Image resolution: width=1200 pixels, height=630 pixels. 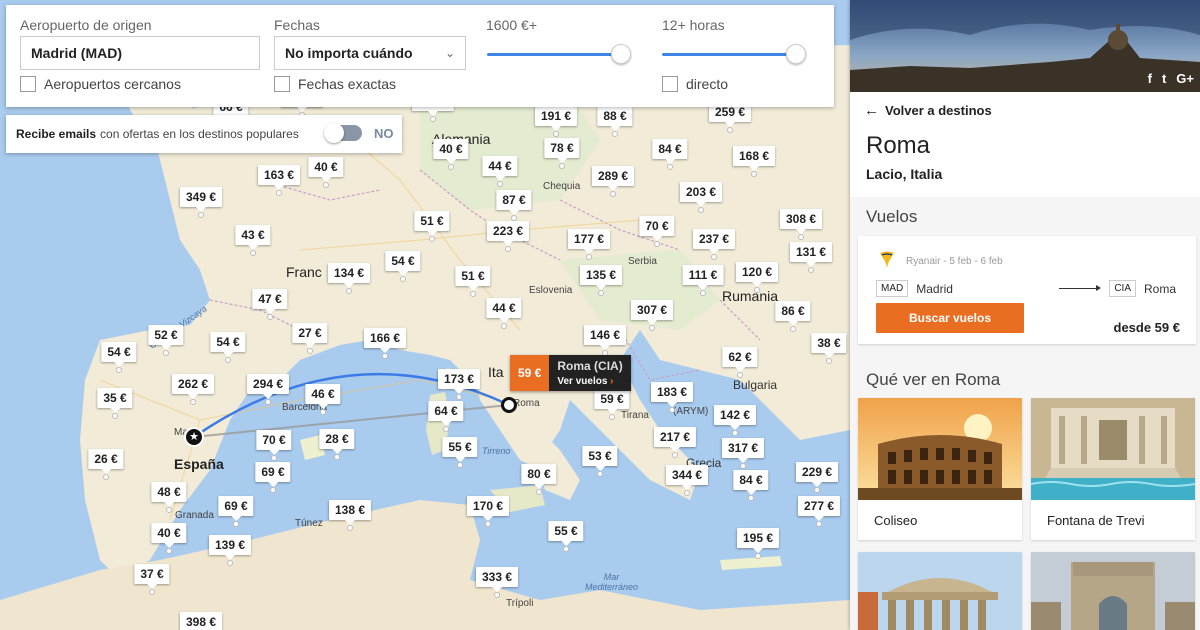 I want to click on destination-marker, so click(x=509, y=405).